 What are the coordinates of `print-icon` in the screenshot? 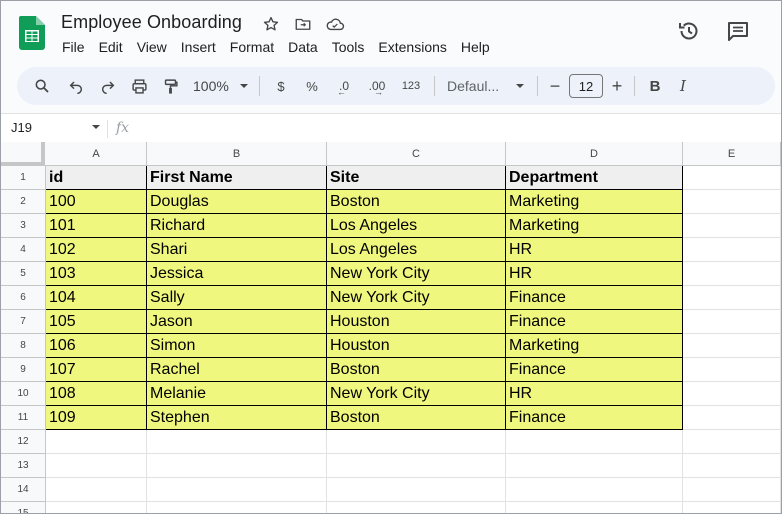 It's located at (139, 86).